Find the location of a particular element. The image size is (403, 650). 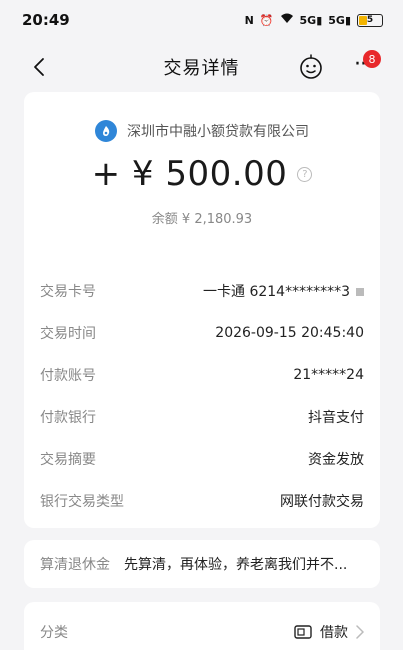

company-row: 深圳市中融小额贷款有限公司 is located at coordinates (202, 131).